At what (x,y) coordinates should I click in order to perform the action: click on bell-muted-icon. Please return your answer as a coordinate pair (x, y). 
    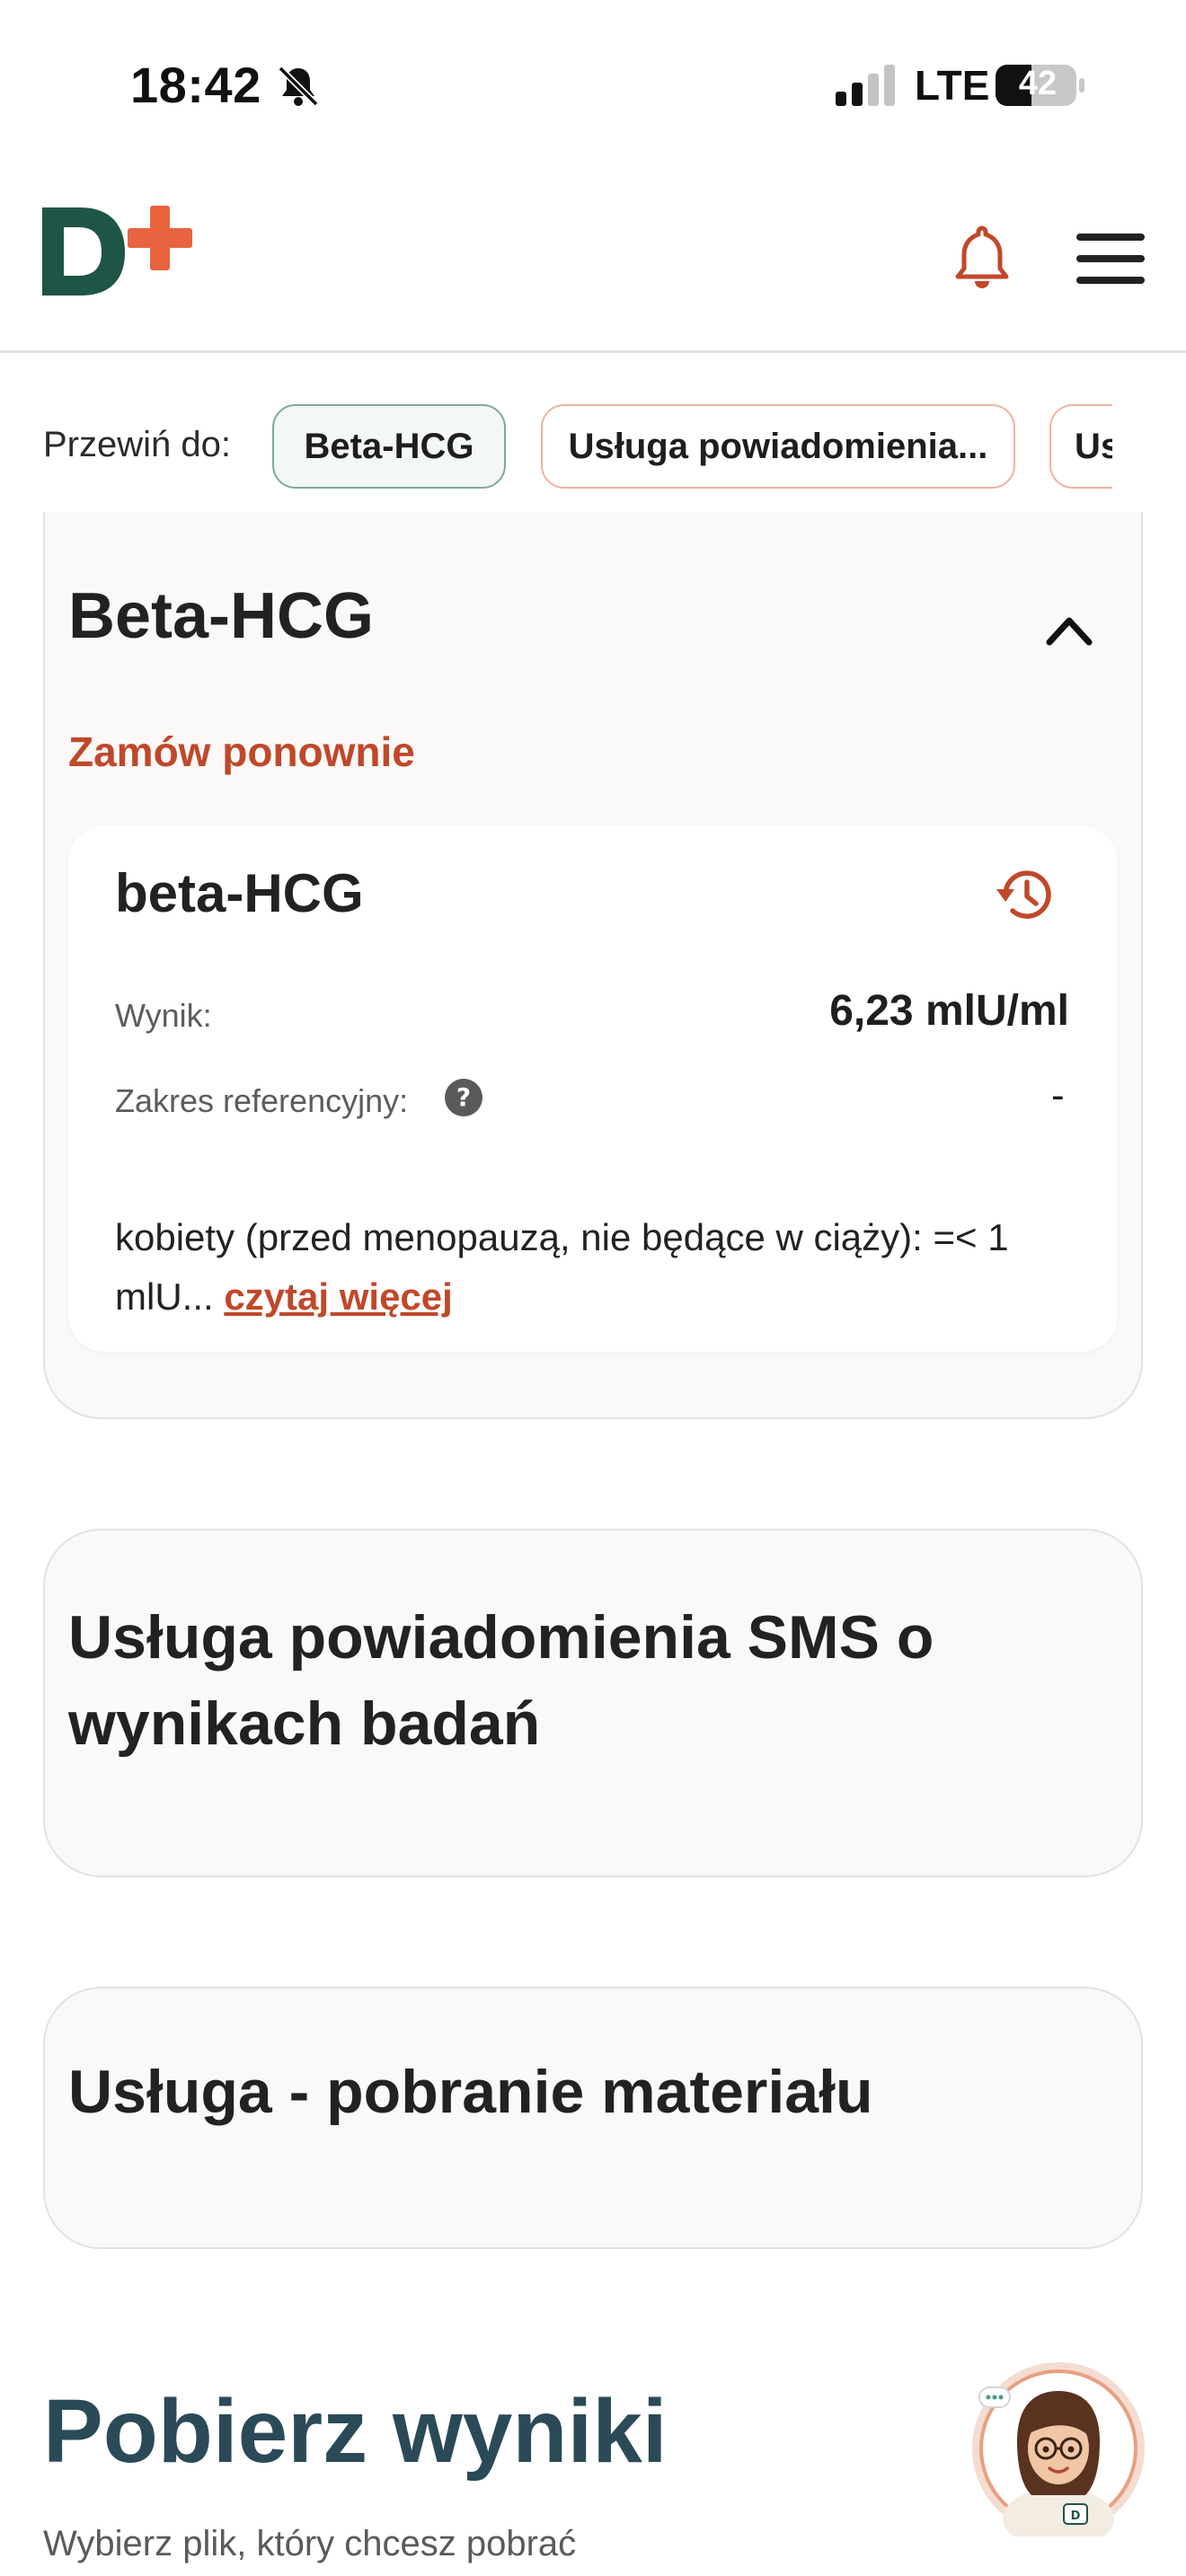
    Looking at the image, I should click on (298, 86).